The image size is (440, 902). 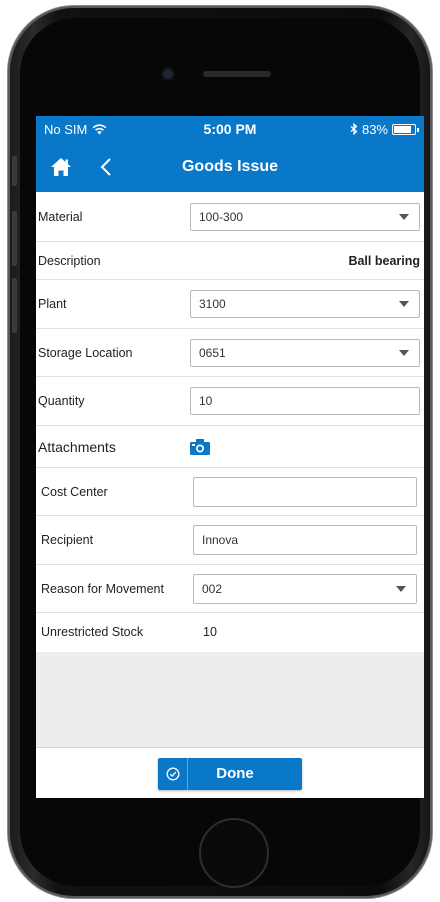 I want to click on reason-label: Reason for Movement, so click(x=102, y=588).